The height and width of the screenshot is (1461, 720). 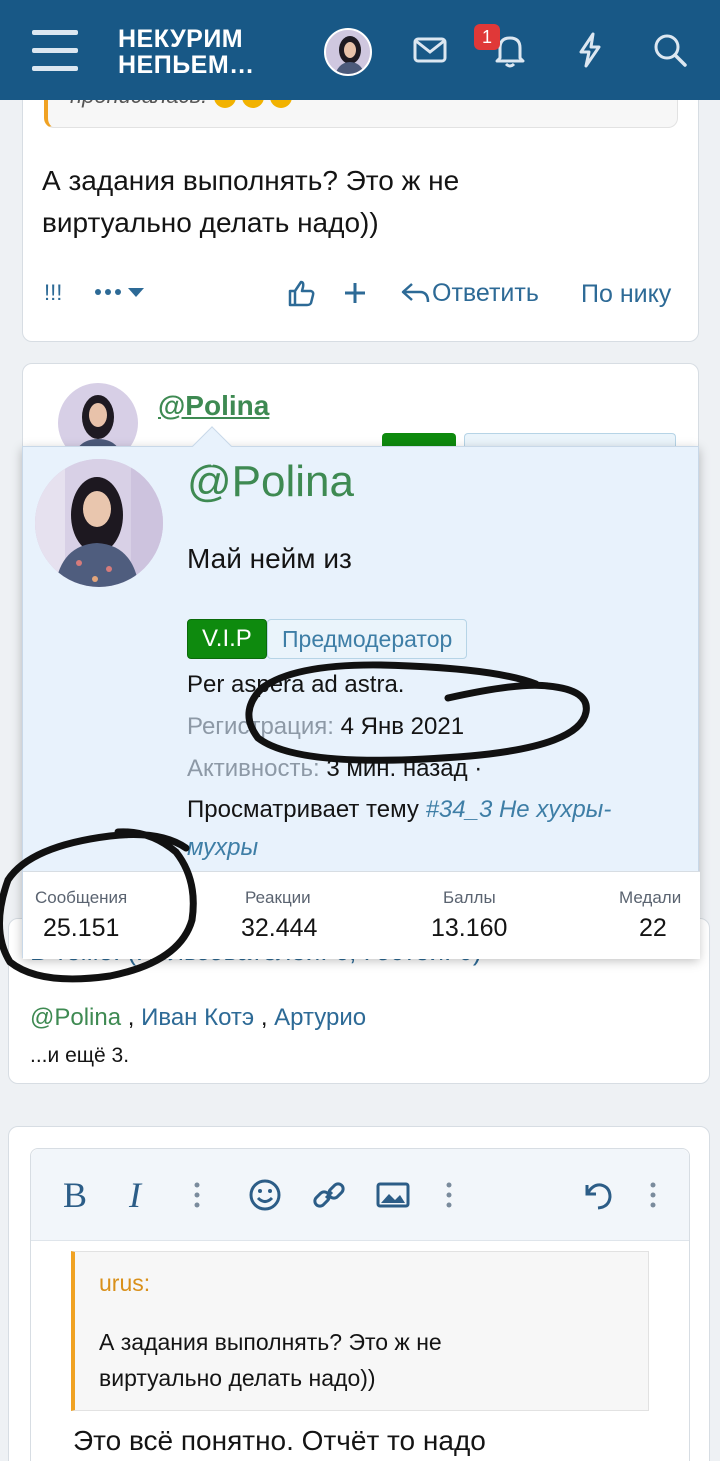 What do you see at coordinates (301, 293) in the screenshot?
I see `like-thumb-icon` at bounding box center [301, 293].